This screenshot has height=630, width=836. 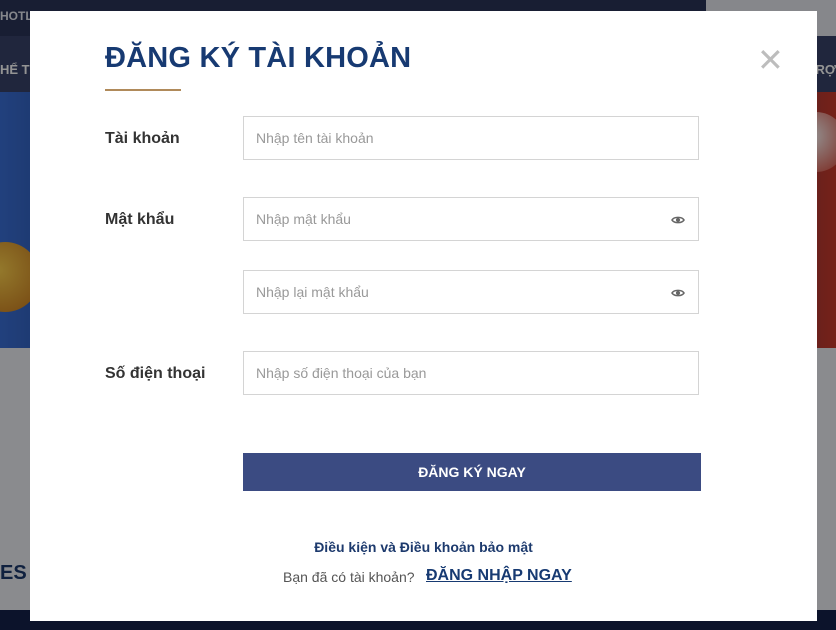 I want to click on modal-title: ĐĂNG KÝ TÀI KHOẢN, so click(x=258, y=58).